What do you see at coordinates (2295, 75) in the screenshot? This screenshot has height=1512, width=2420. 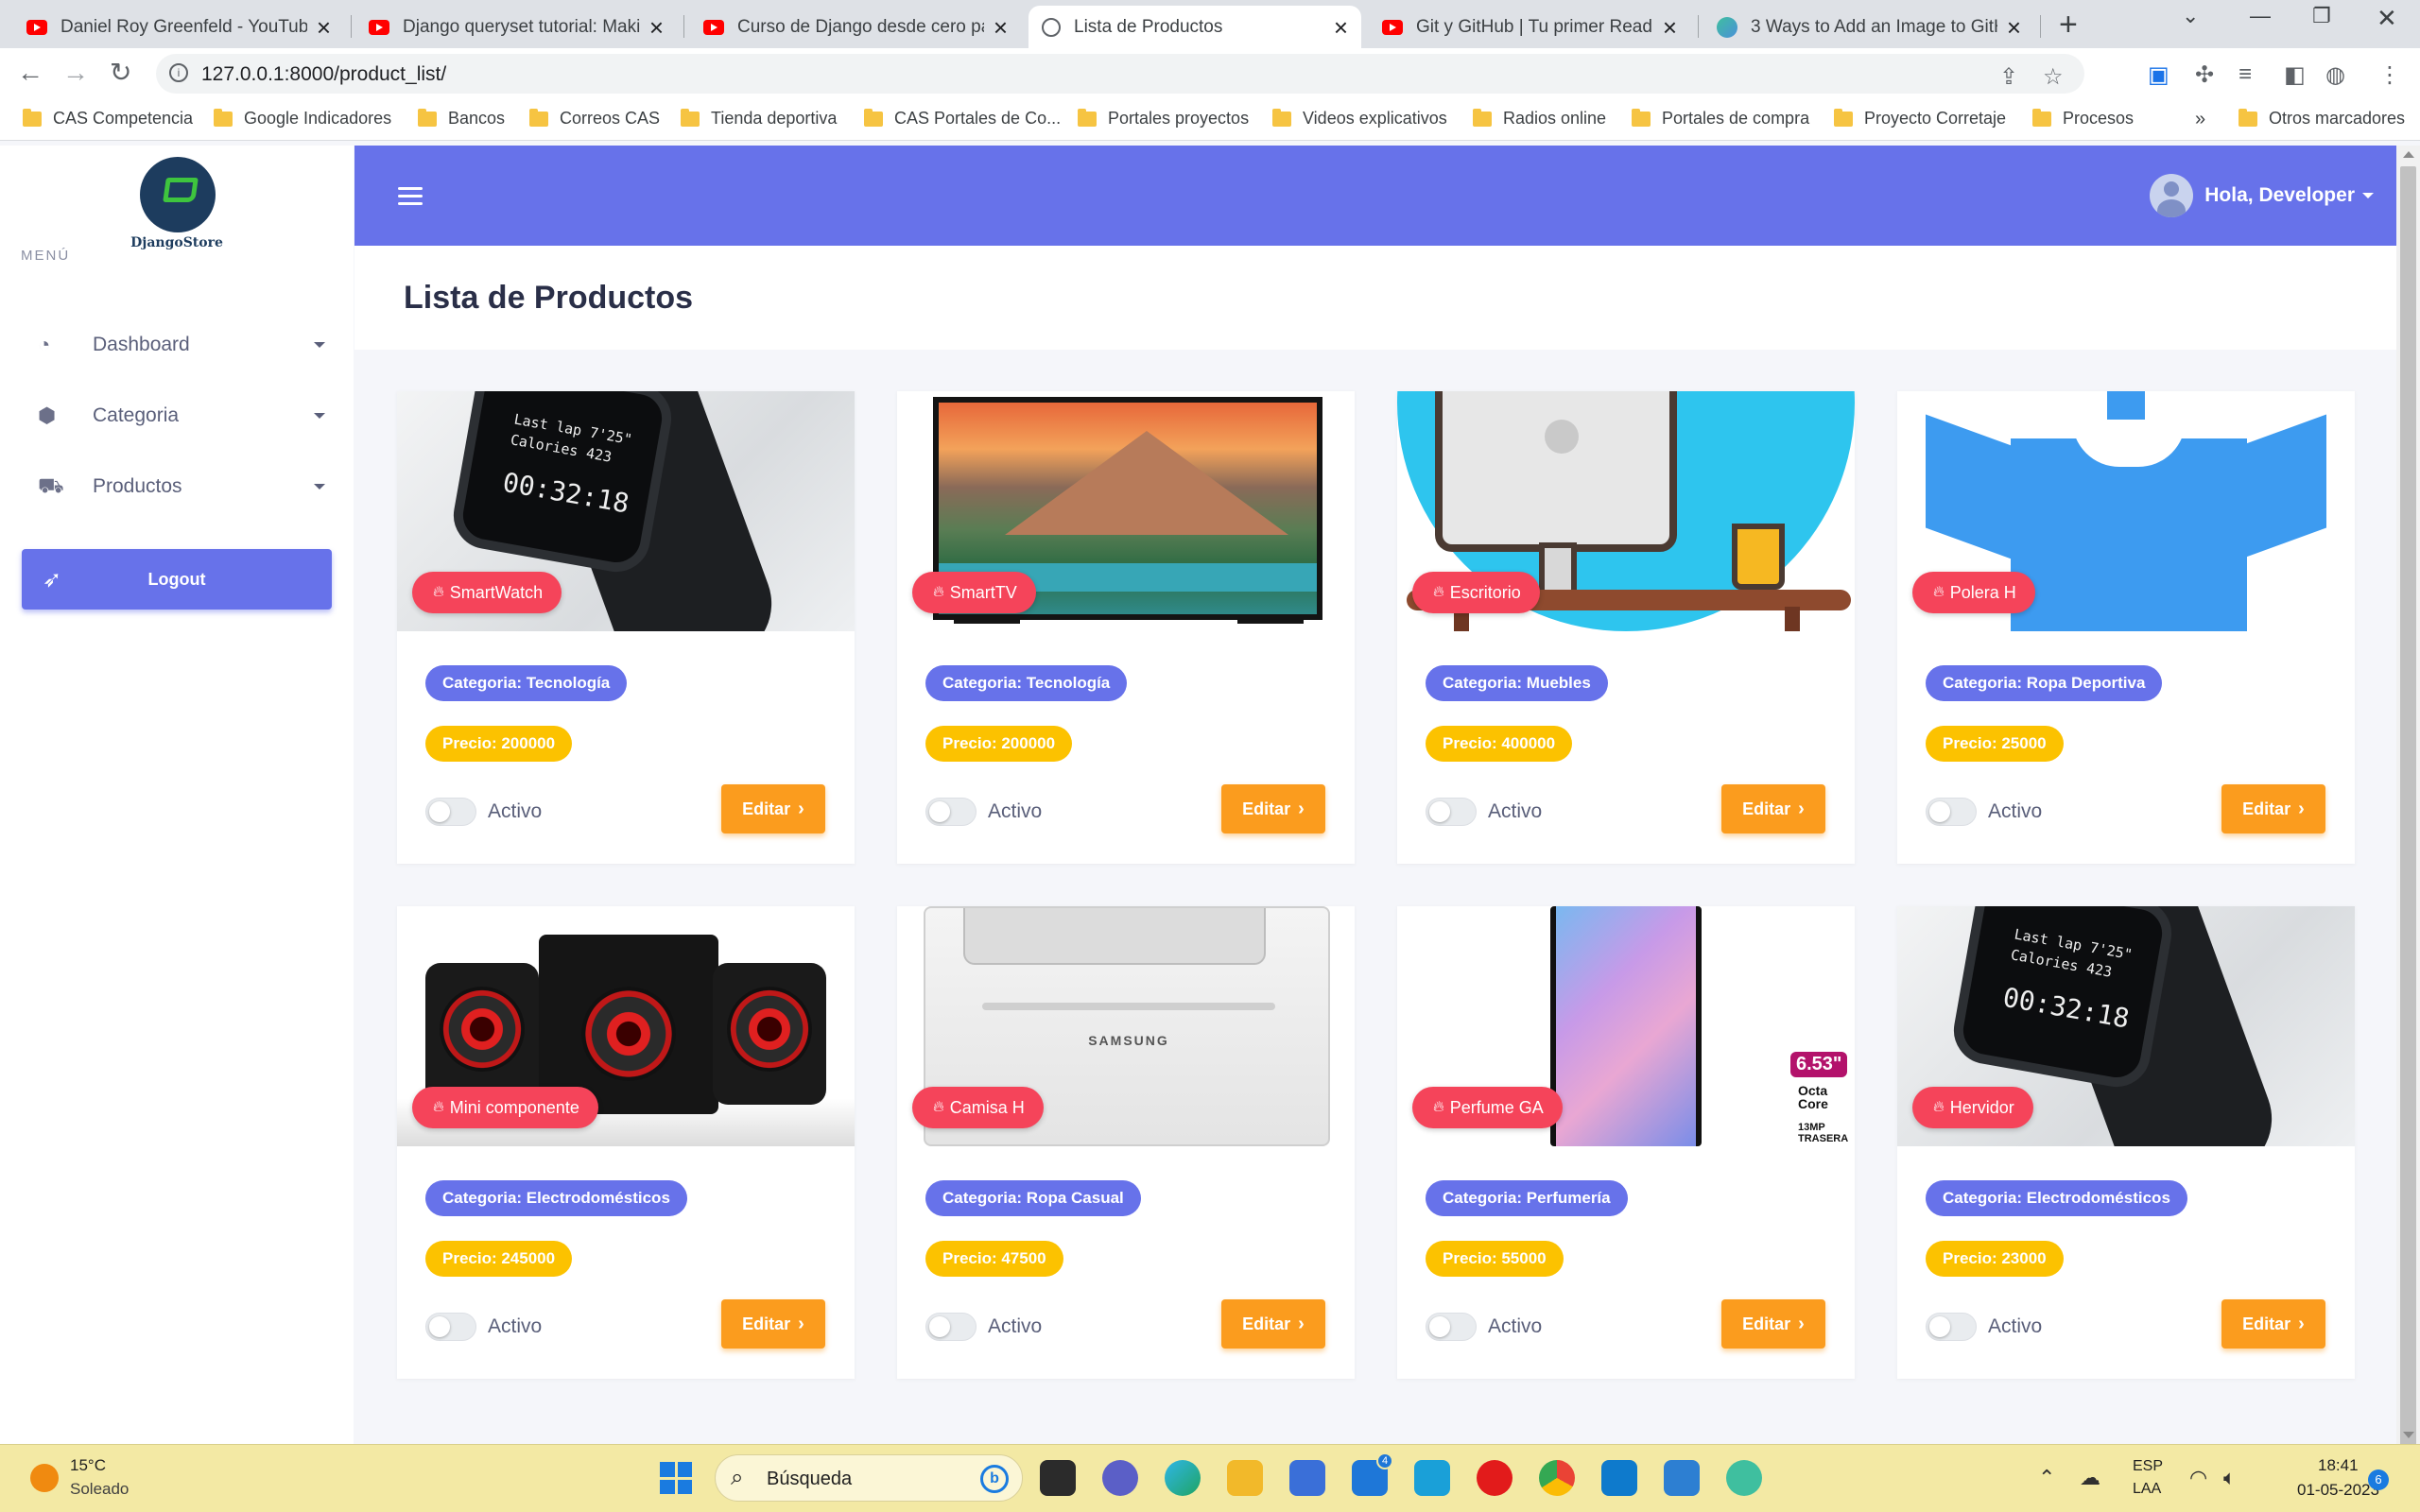 I see `side-panel-icon: ◧` at bounding box center [2295, 75].